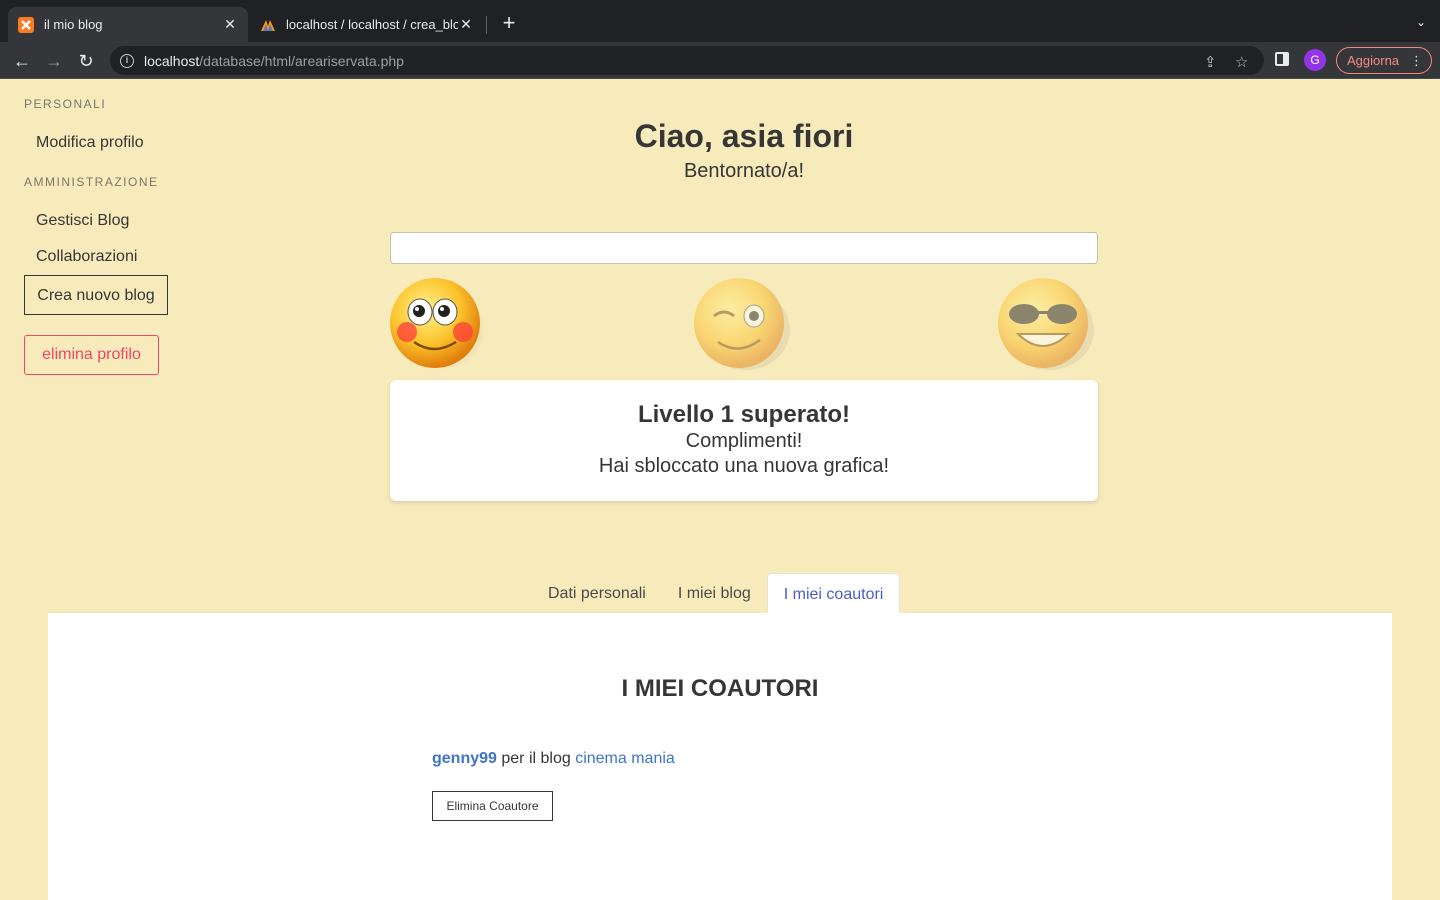 This screenshot has width=1440, height=900. What do you see at coordinates (172, 60) in the screenshot?
I see `url-host: localhost` at bounding box center [172, 60].